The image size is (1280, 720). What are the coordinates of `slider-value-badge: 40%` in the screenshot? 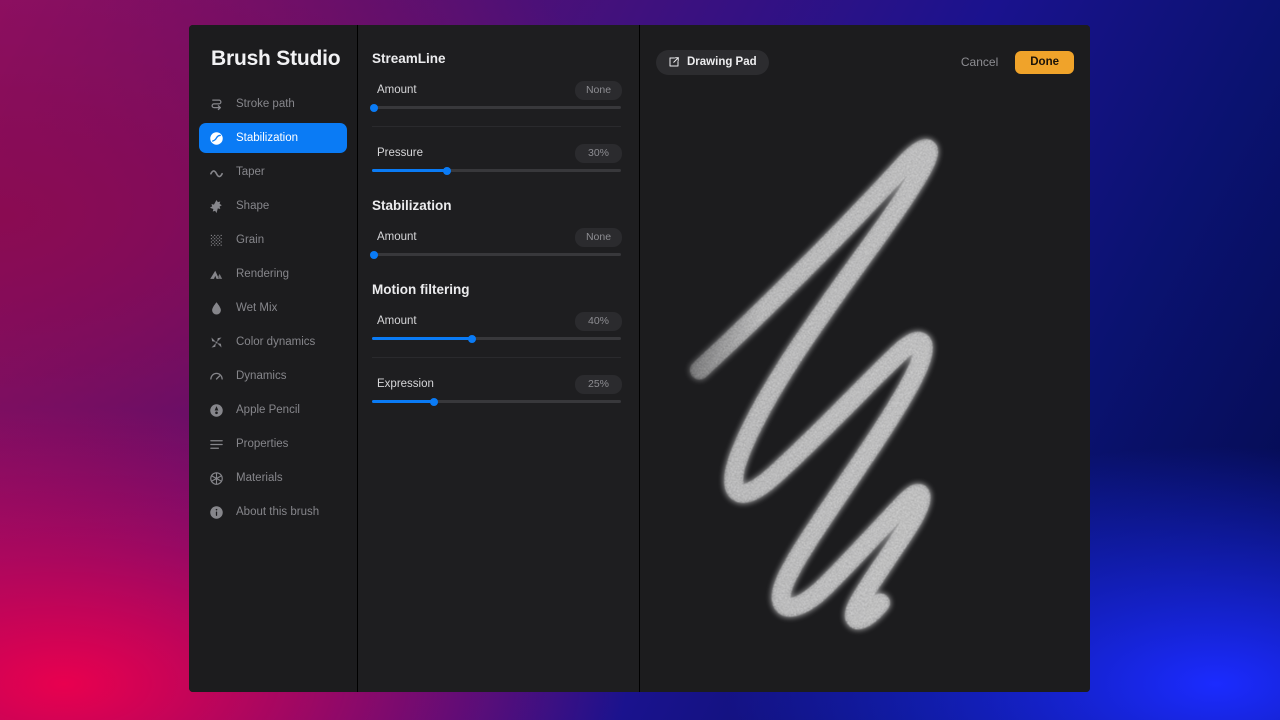 It's located at (598, 321).